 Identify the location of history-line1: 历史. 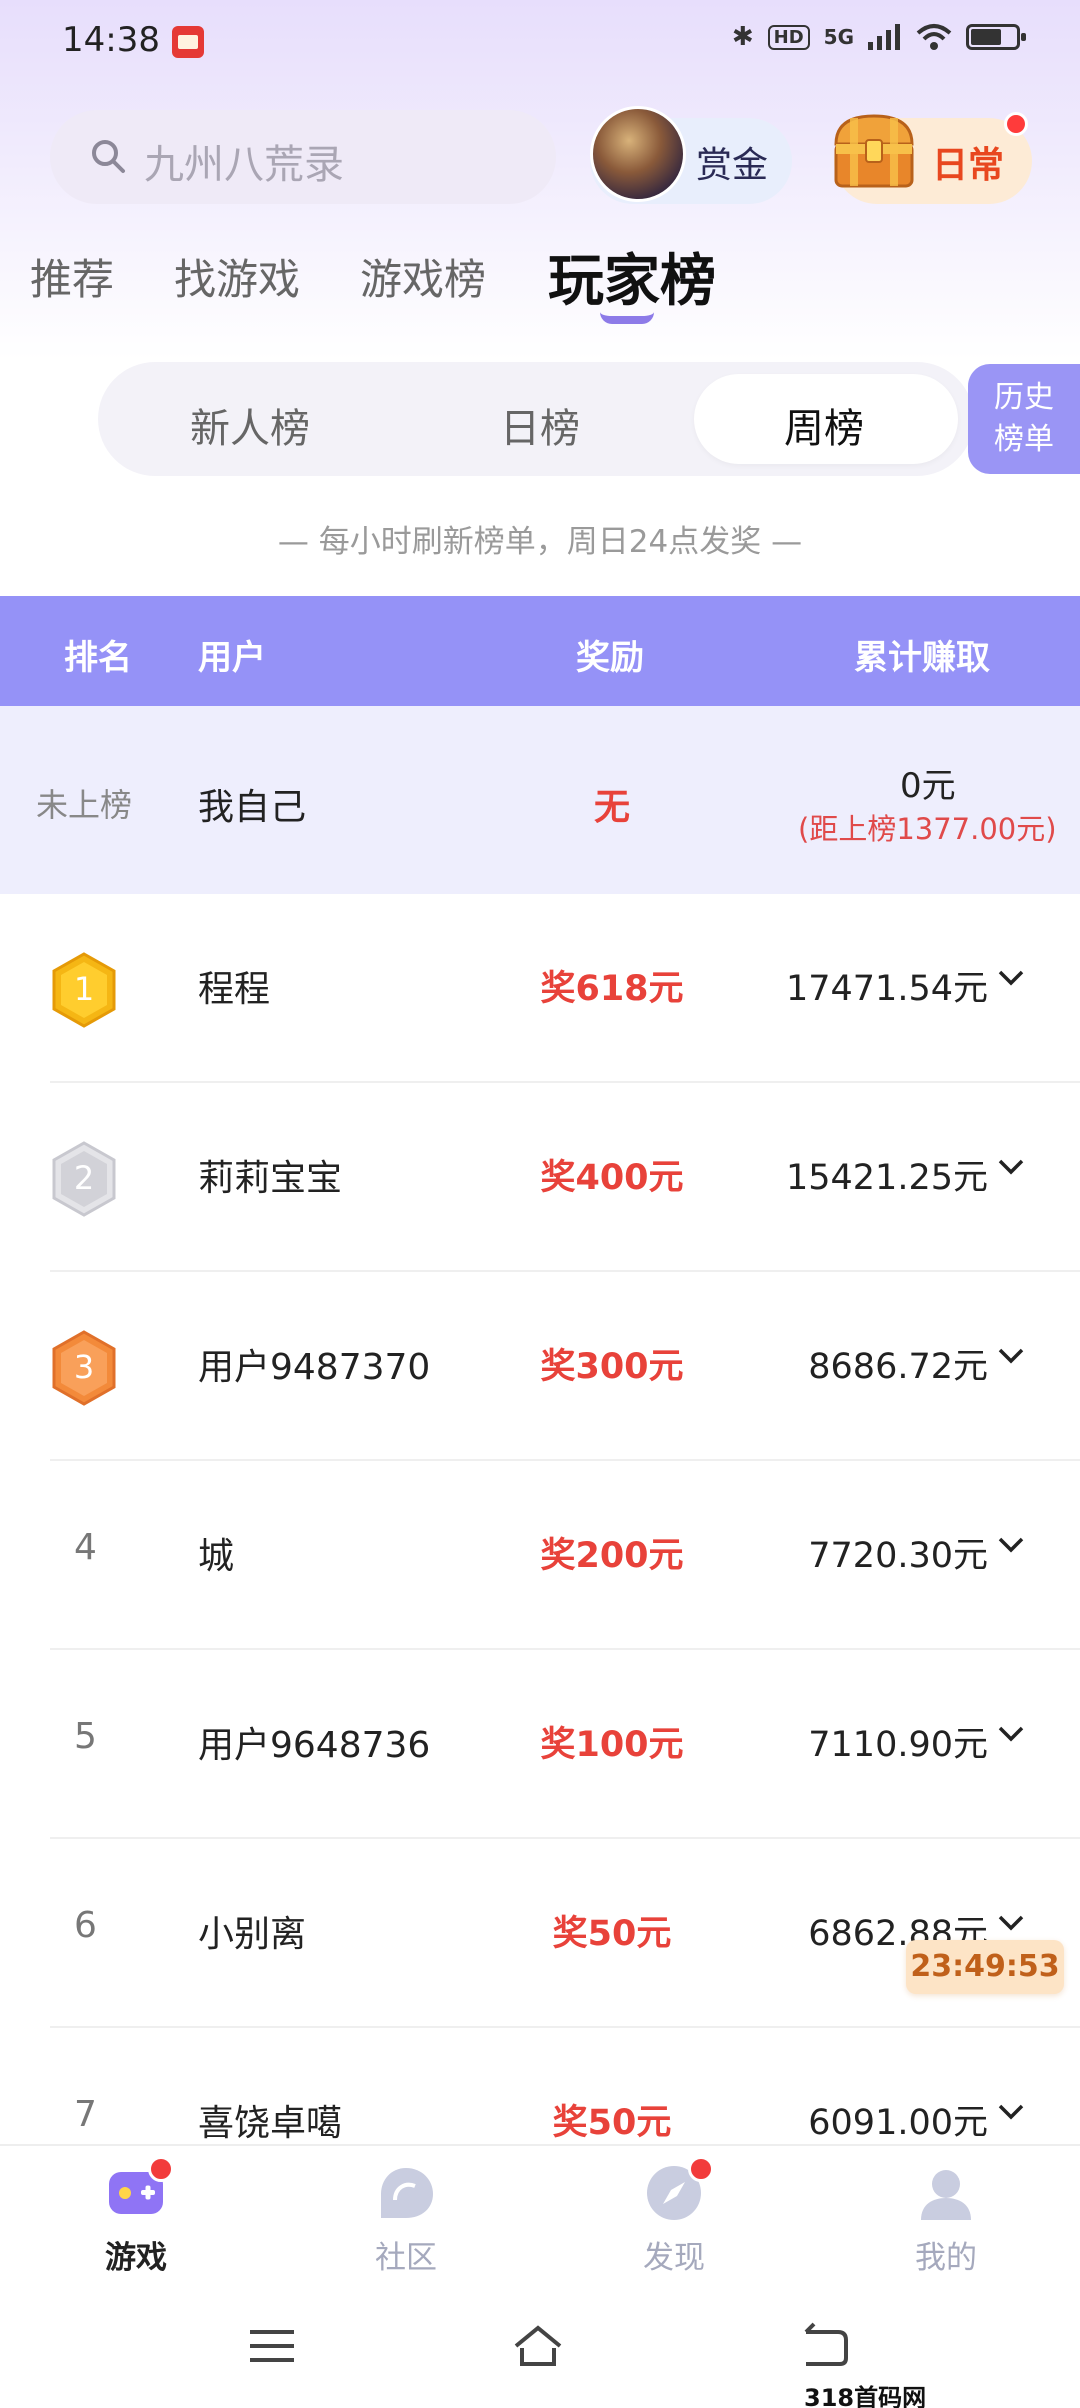
(1024, 397).